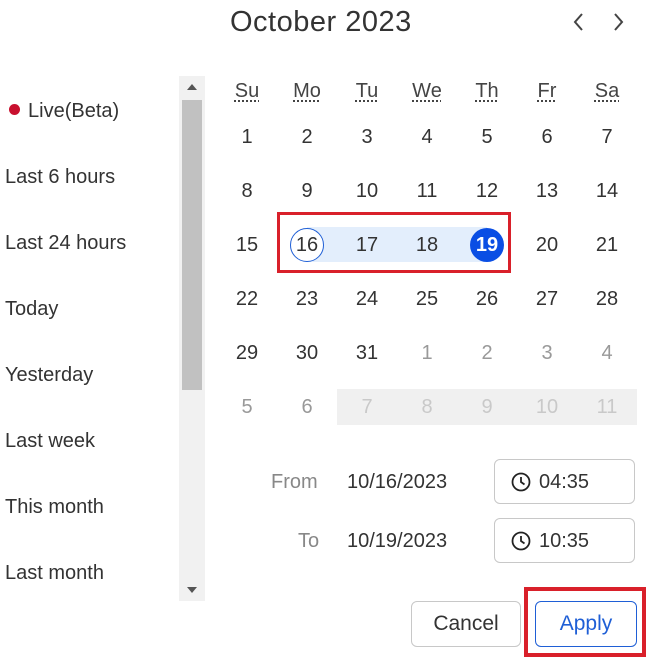 This screenshot has width=651, height=659. Describe the element at coordinates (192, 245) in the screenshot. I see `scroll-thumb` at that location.